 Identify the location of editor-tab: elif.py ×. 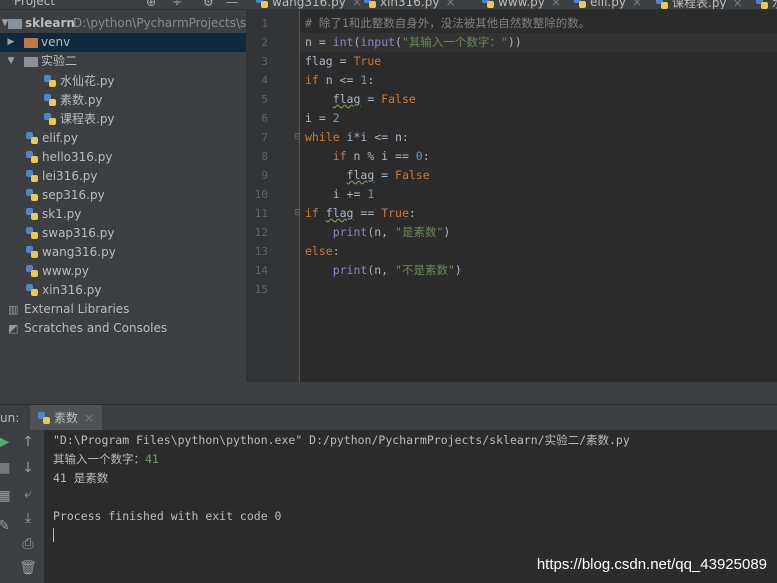
(608, 4).